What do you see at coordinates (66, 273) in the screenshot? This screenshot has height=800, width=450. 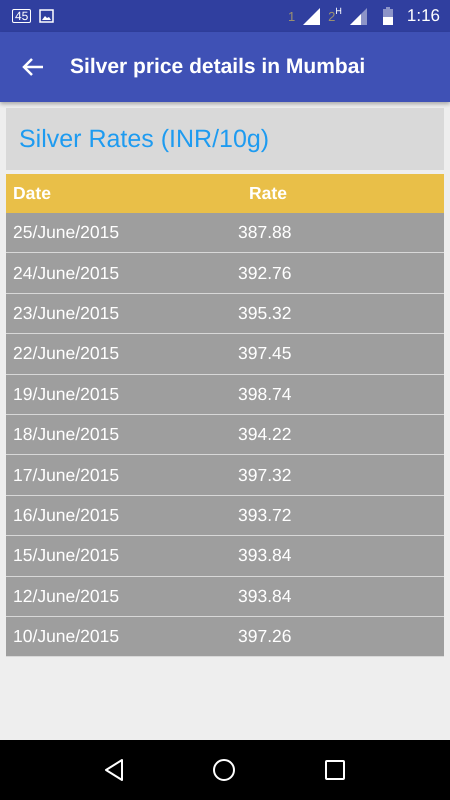 I see `date-cell-text: 24/June/2015` at bounding box center [66, 273].